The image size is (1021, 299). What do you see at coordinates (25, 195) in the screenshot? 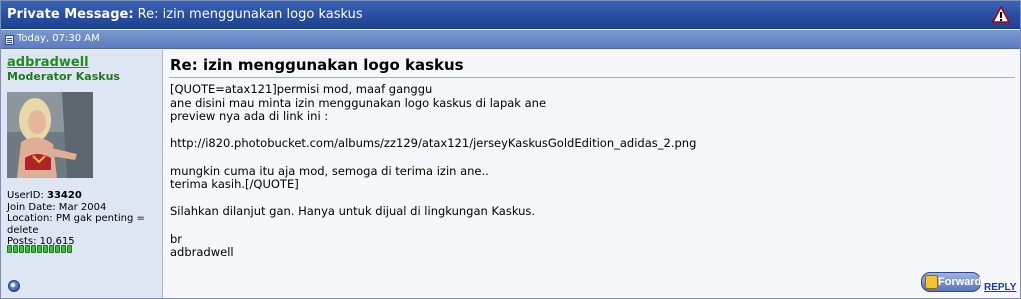
I see `user-id-label: UserID:` at bounding box center [25, 195].